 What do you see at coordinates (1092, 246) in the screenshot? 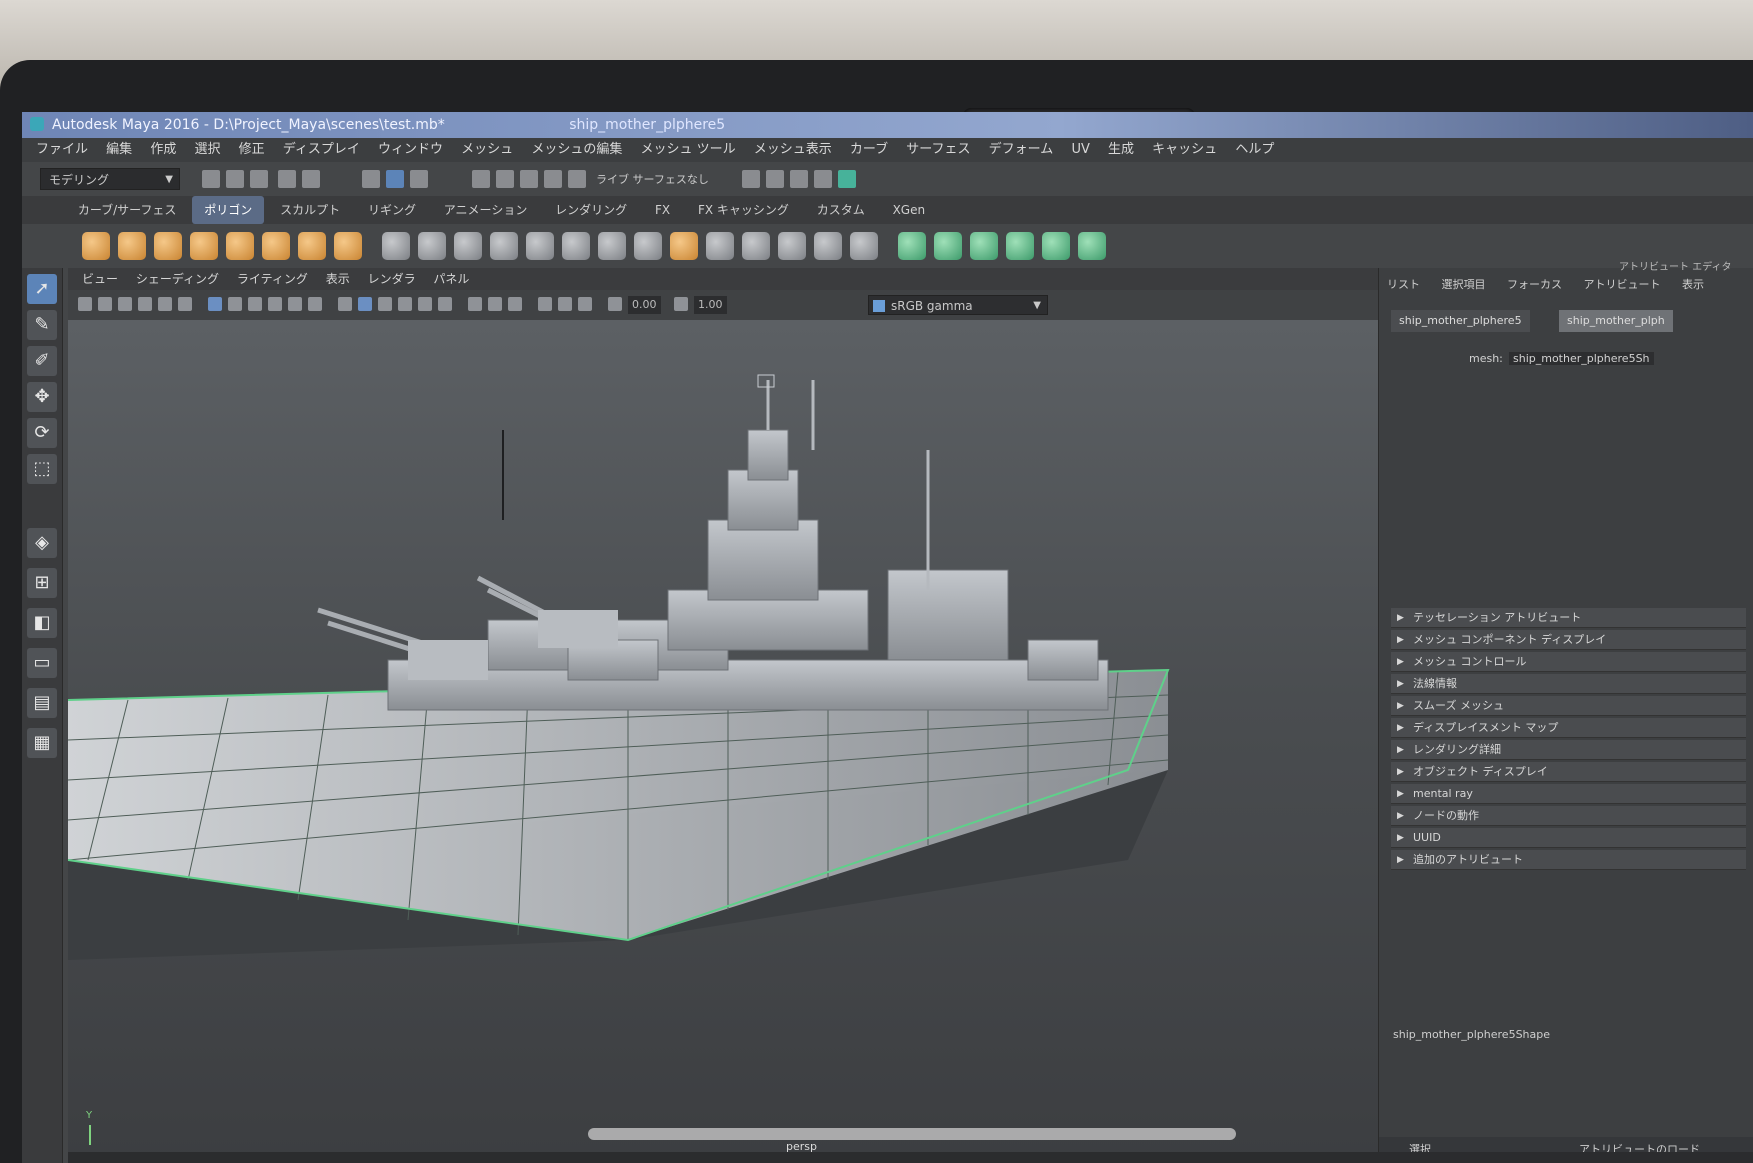
I see `uv-layout-icon` at bounding box center [1092, 246].